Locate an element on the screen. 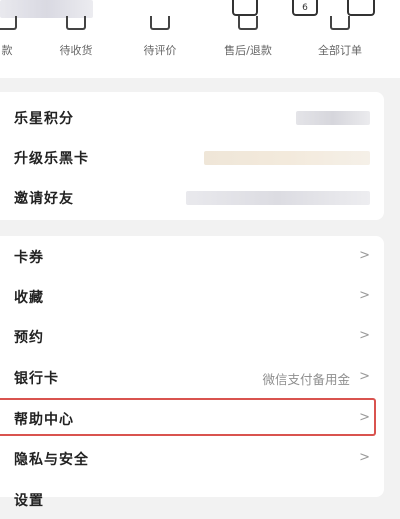  points-label: 乐星积分 is located at coordinates (44, 119).